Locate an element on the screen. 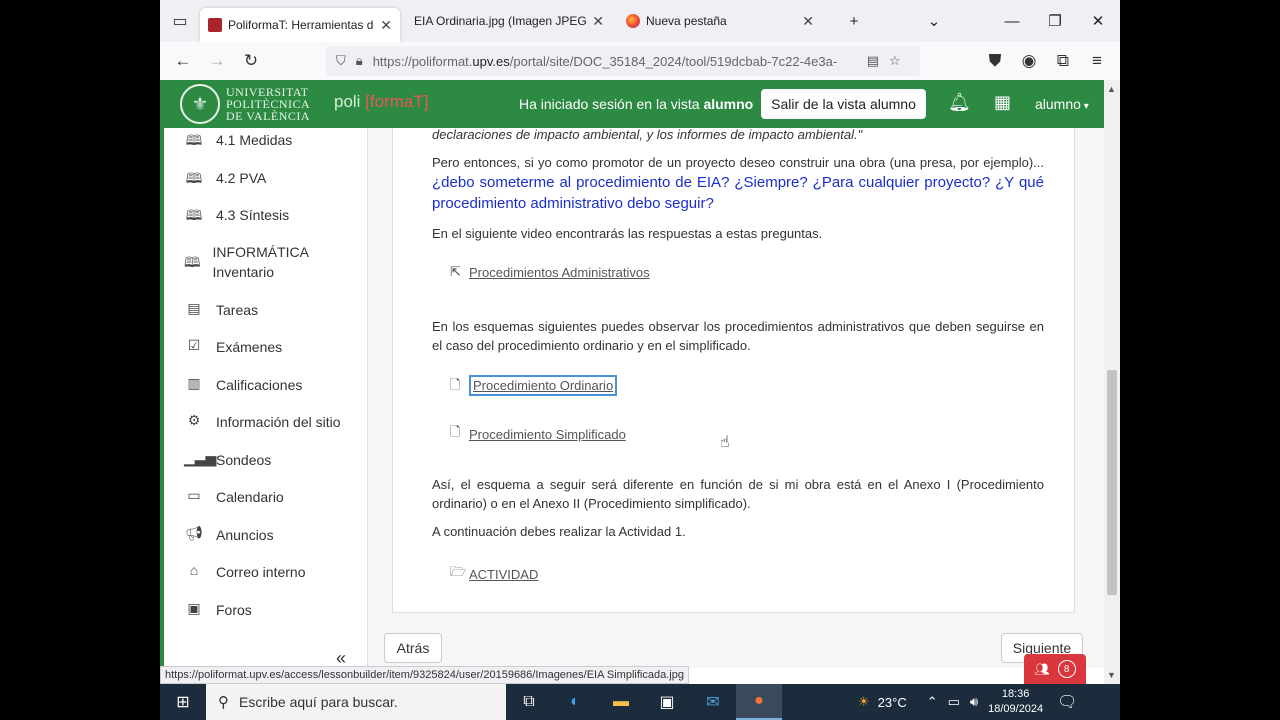 This screenshot has height=720, width=1280. bell-icon: 🔔︎ is located at coordinates (959, 102).